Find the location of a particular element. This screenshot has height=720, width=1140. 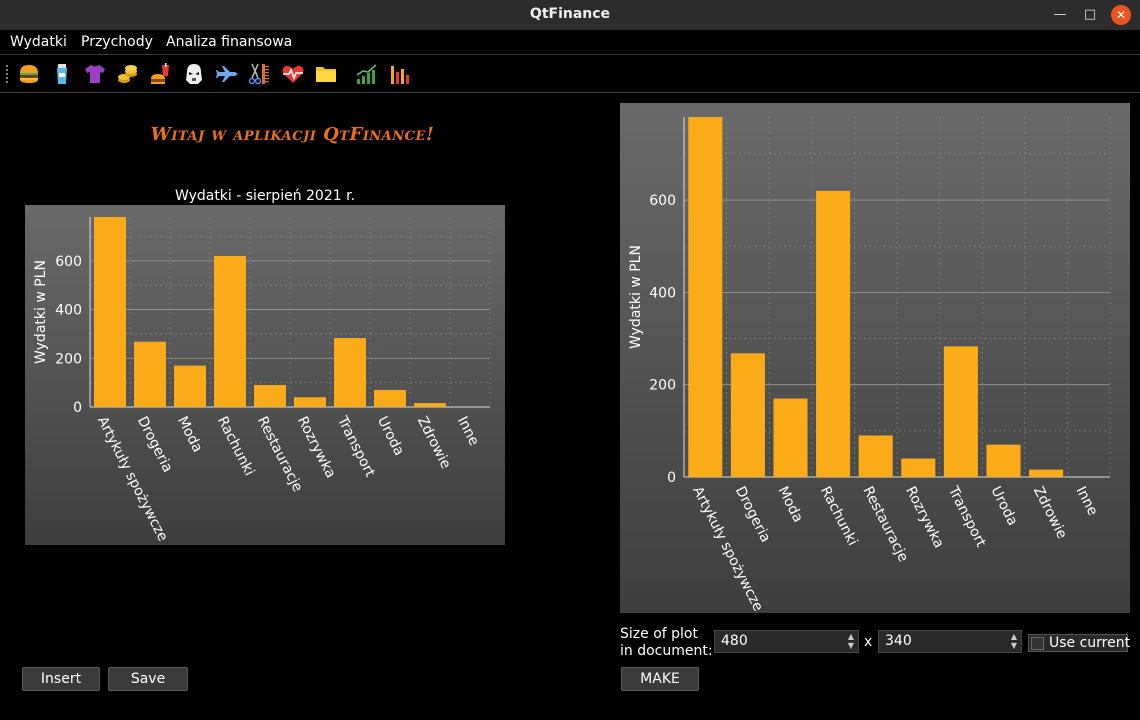

make-button: MAKE is located at coordinates (660, 679).